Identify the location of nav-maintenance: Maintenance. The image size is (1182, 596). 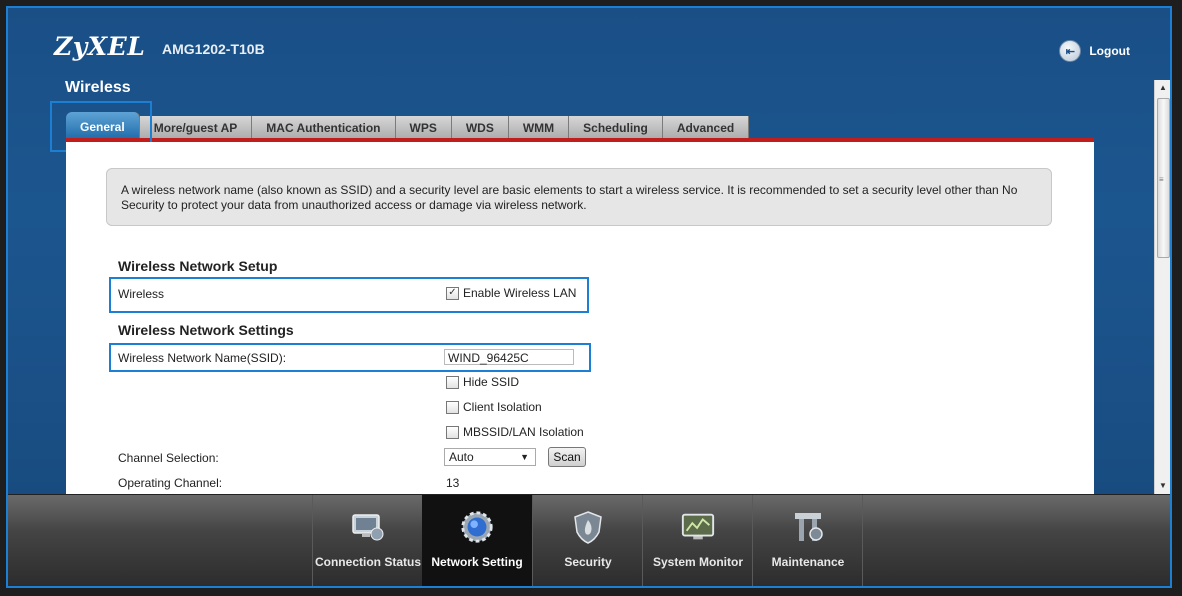
(807, 540).